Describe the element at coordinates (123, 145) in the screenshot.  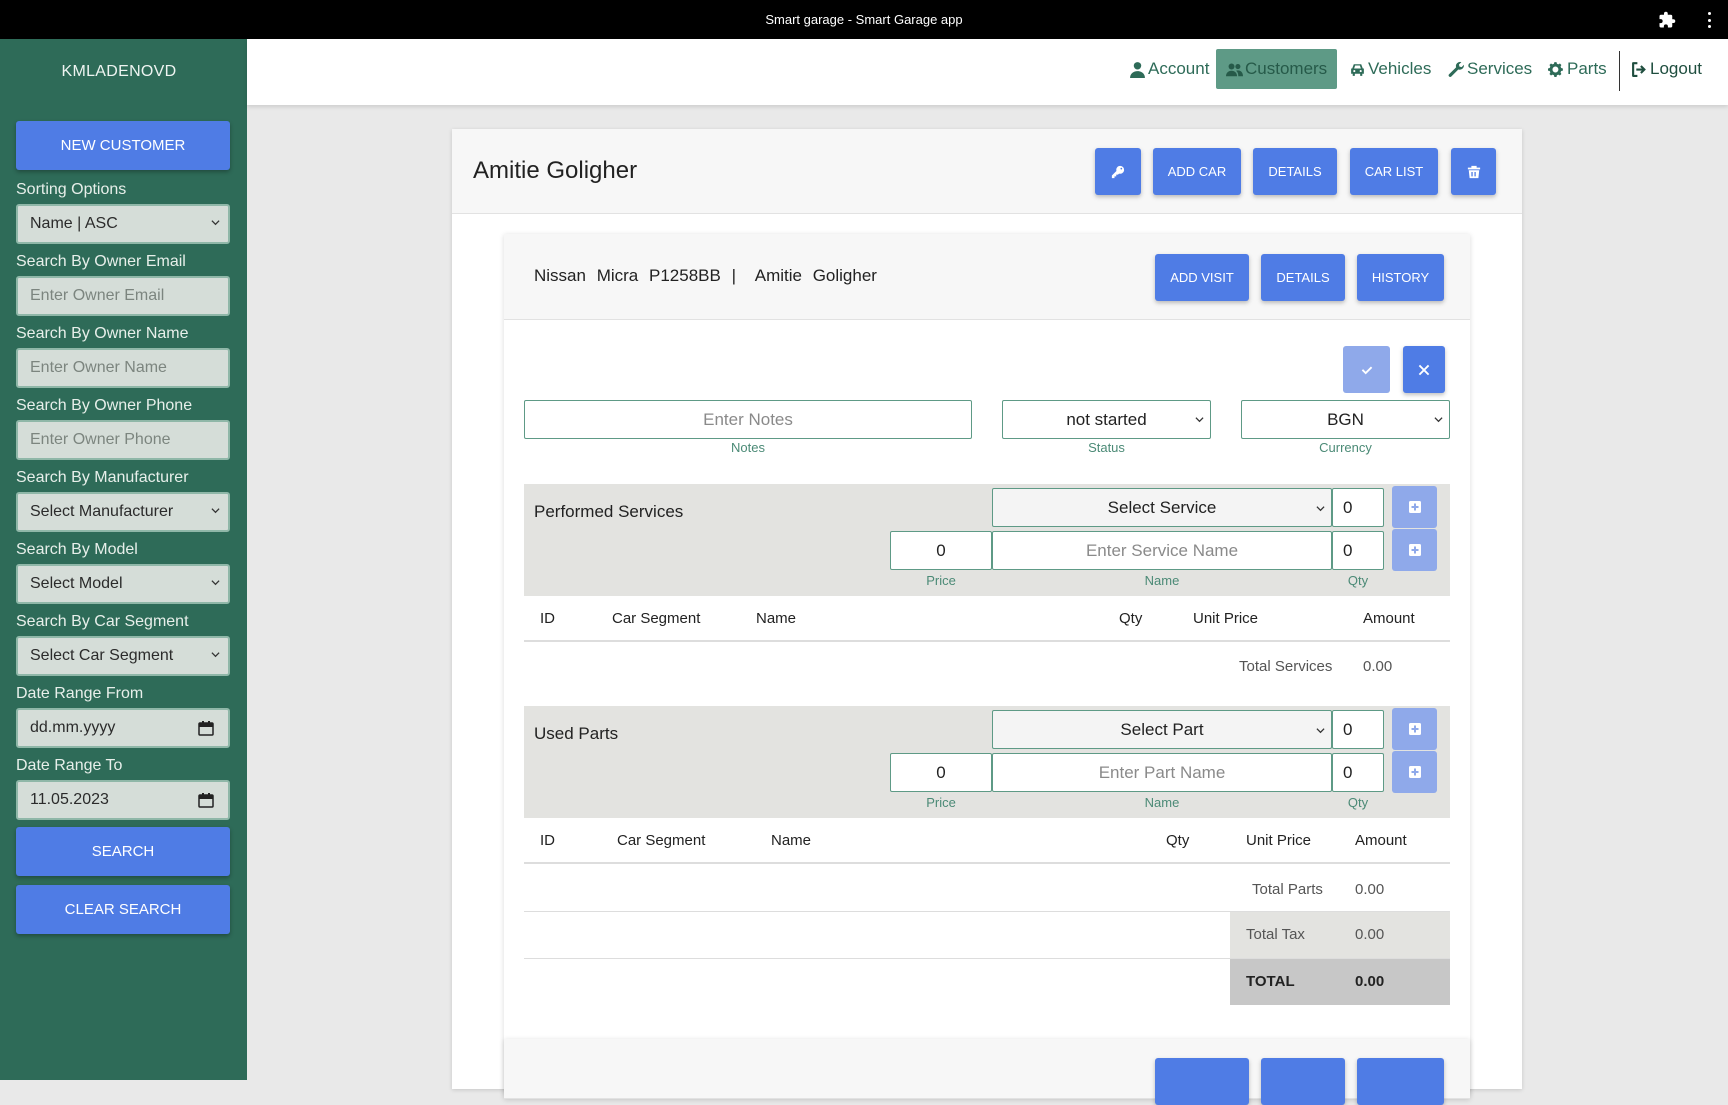
I see `new-customer-button: NEW CUSTOMER` at that location.